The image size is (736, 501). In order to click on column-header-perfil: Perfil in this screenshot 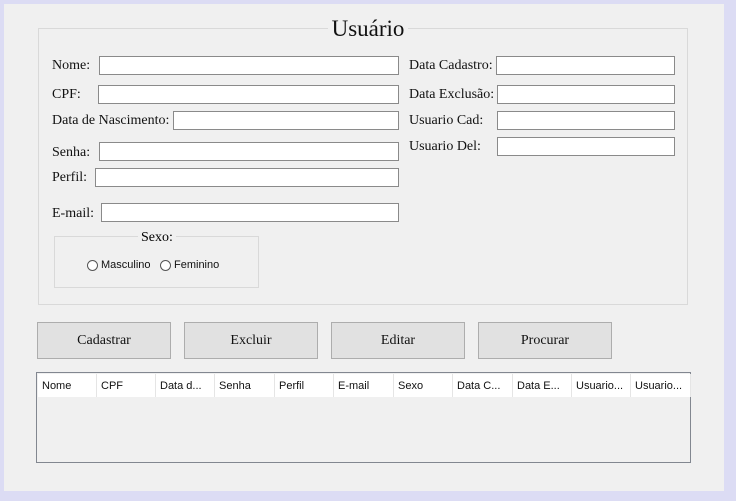, I will do `click(304, 385)`.